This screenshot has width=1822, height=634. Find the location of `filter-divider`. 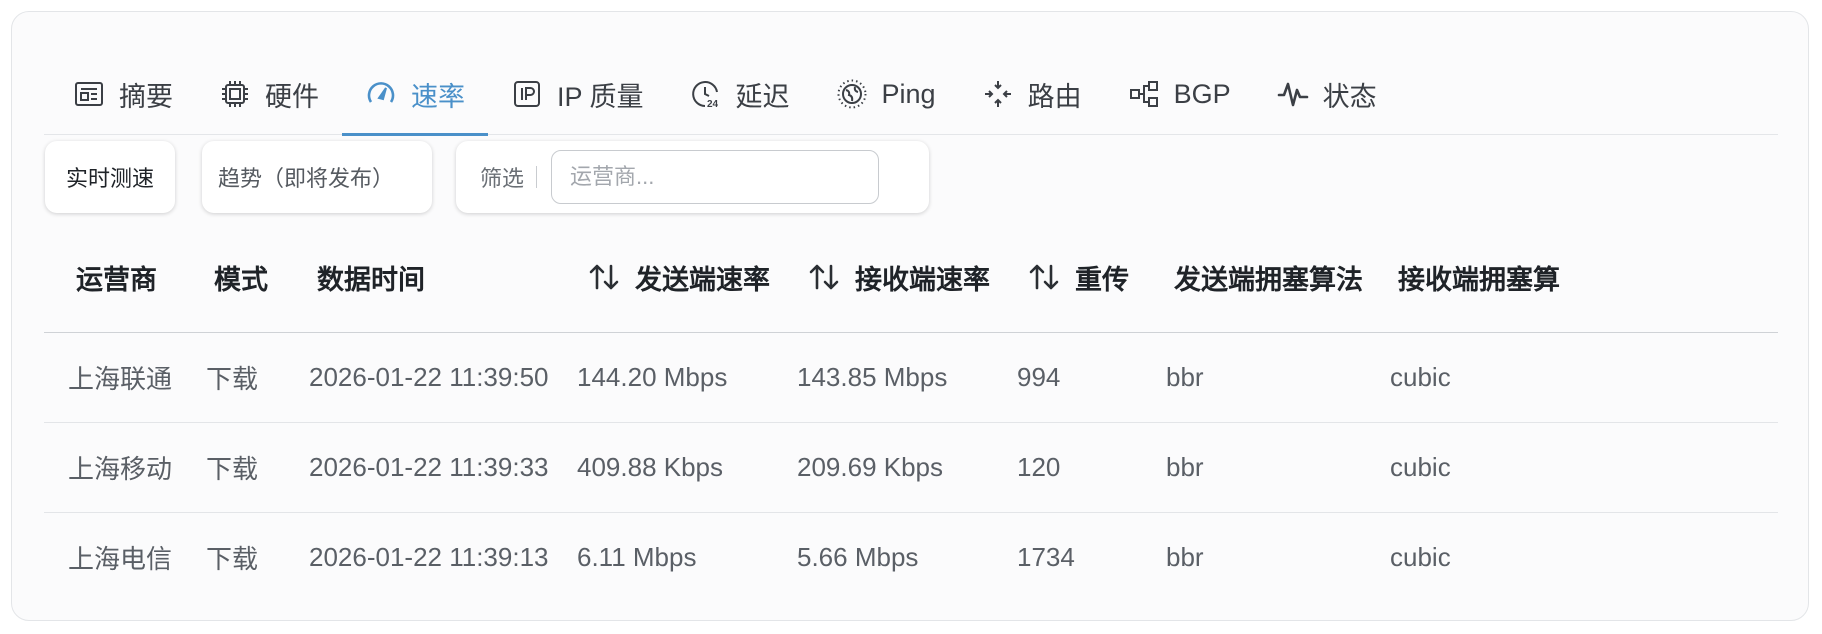

filter-divider is located at coordinates (537, 177).